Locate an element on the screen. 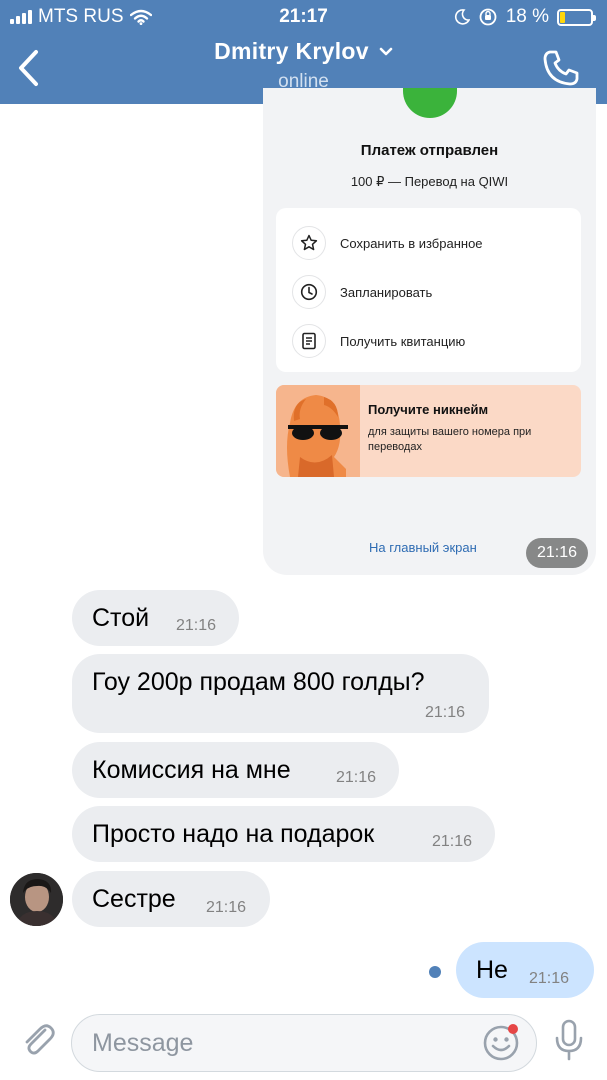 This screenshot has width=607, height=1080. battery-icon is located at coordinates (576, 17).